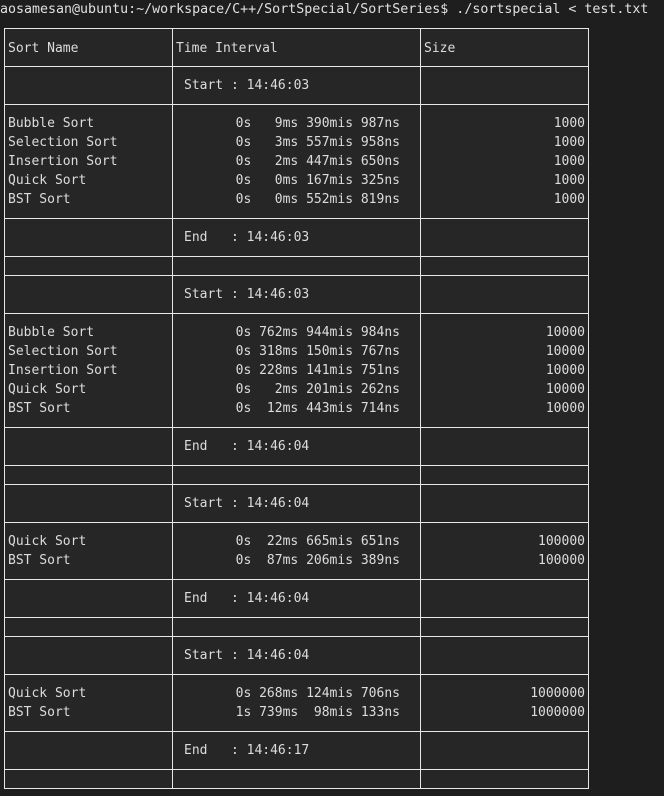  What do you see at coordinates (317, 693) in the screenshot?
I see `time-interval-cell: 0s 268ms 124mis 706ns` at bounding box center [317, 693].